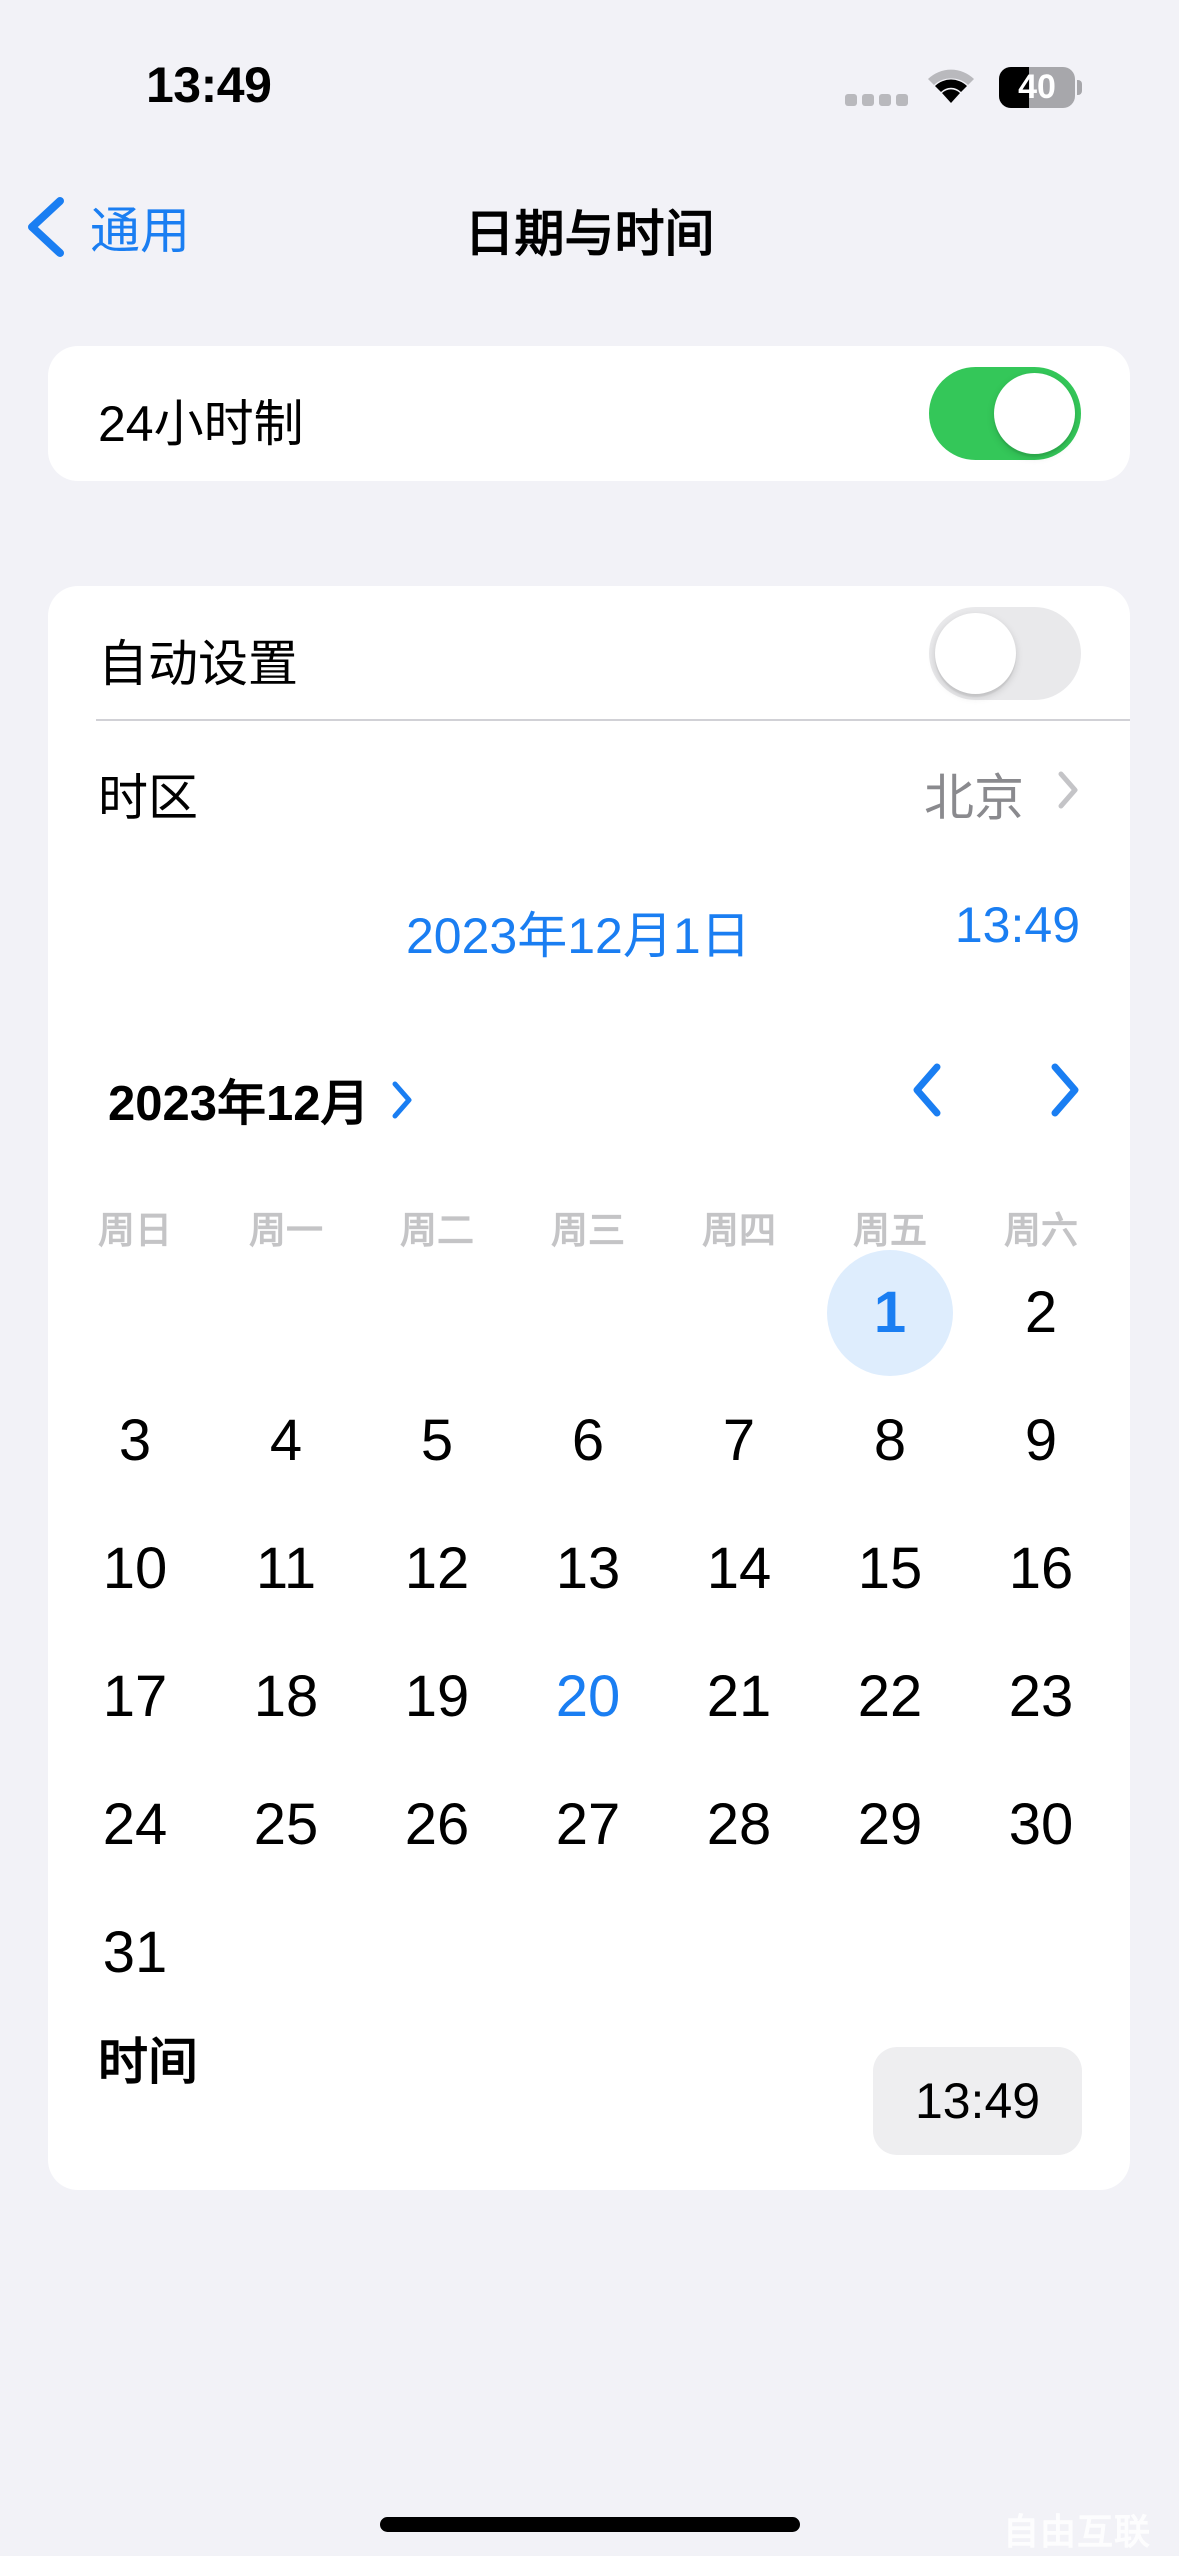  Describe the element at coordinates (890, 1697) in the screenshot. I see `calendar-day: 22` at that location.